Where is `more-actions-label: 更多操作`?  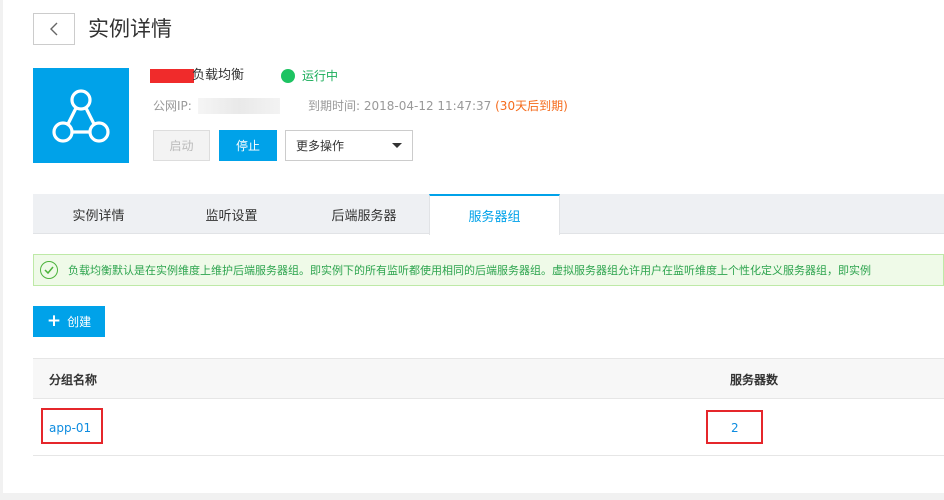 more-actions-label: 更多操作 is located at coordinates (320, 146).